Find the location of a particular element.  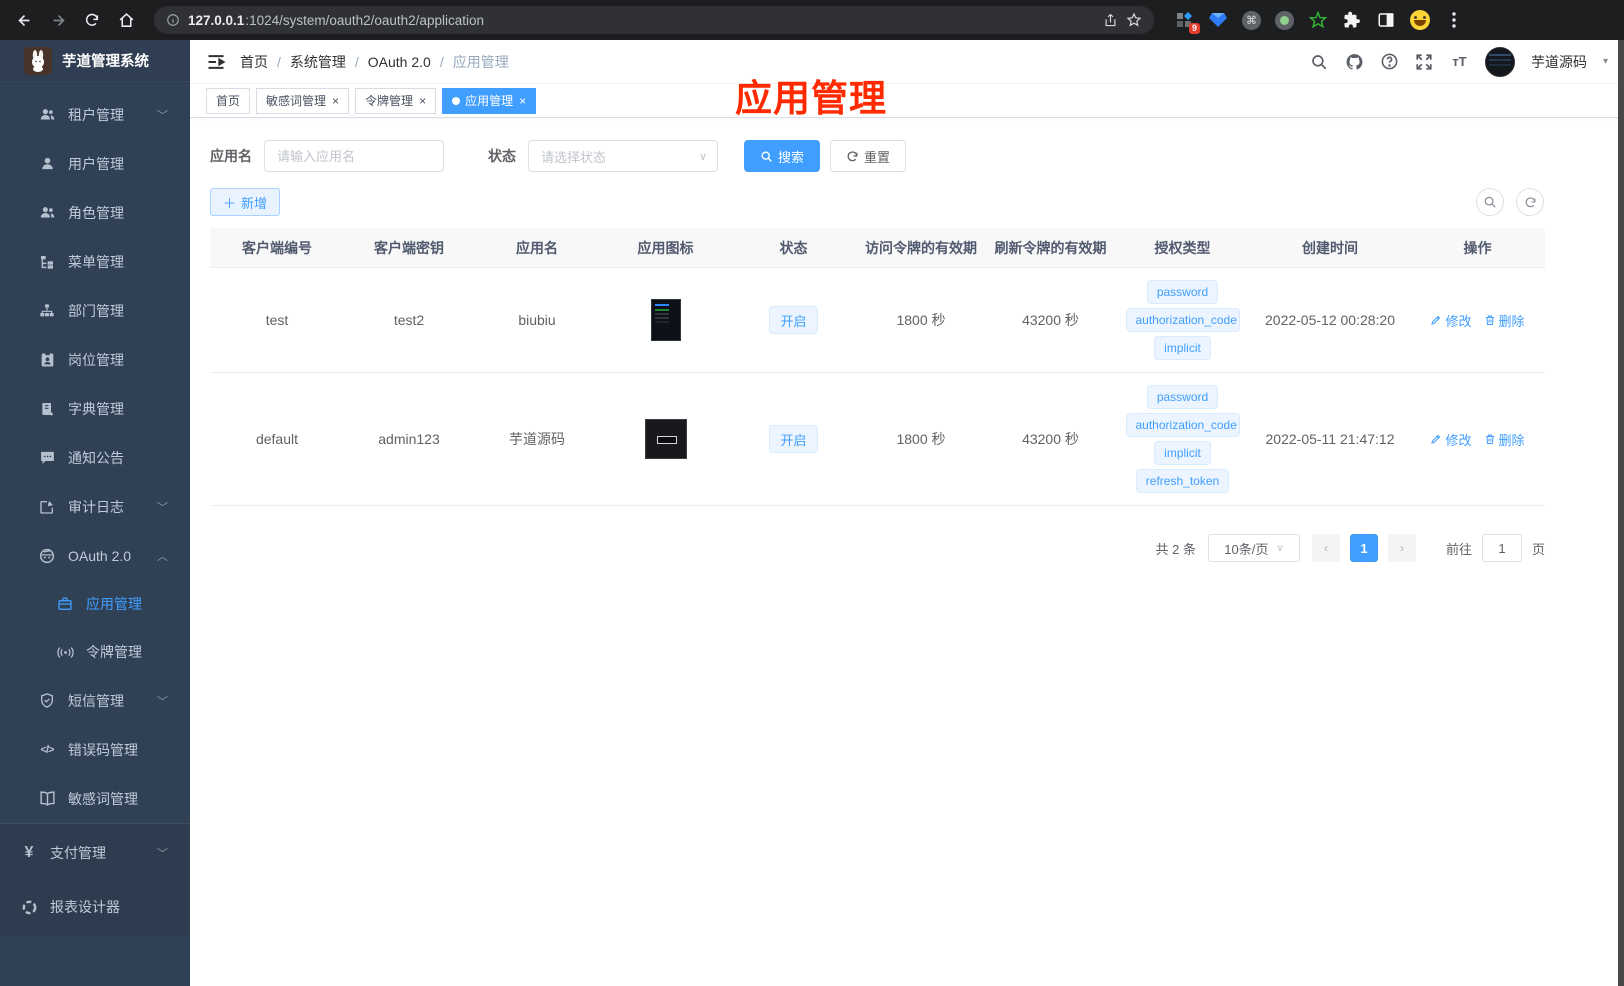

add-button: ＋ 新增 is located at coordinates (245, 202).